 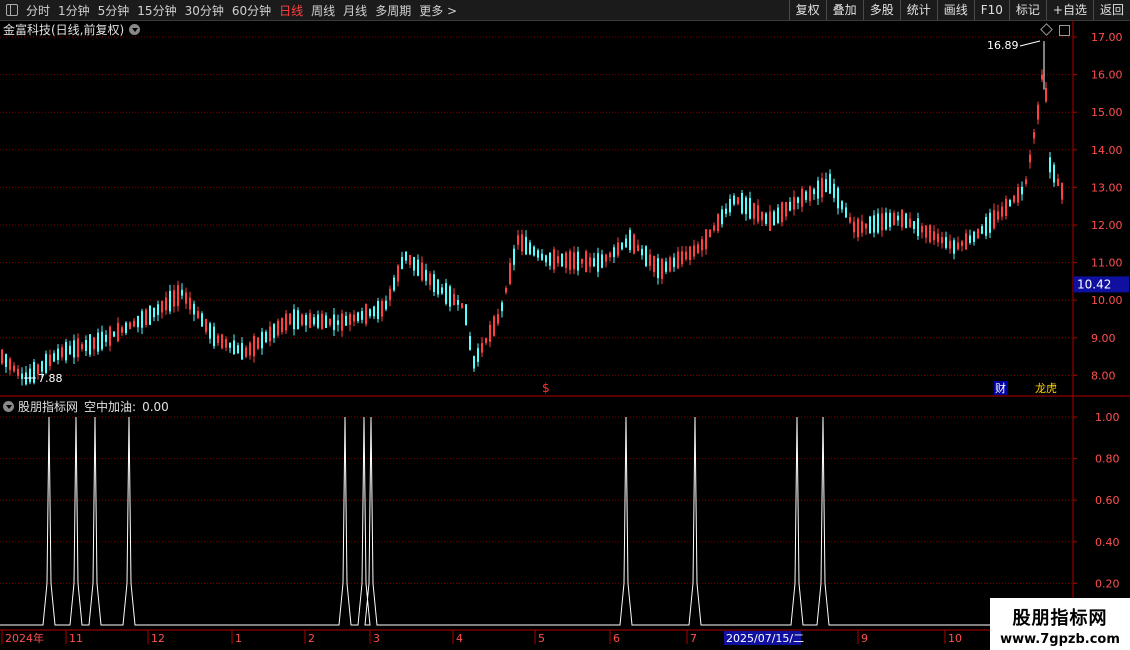 I want to click on dragon-tiger-marker: 龙虎, so click(x=1046, y=388).